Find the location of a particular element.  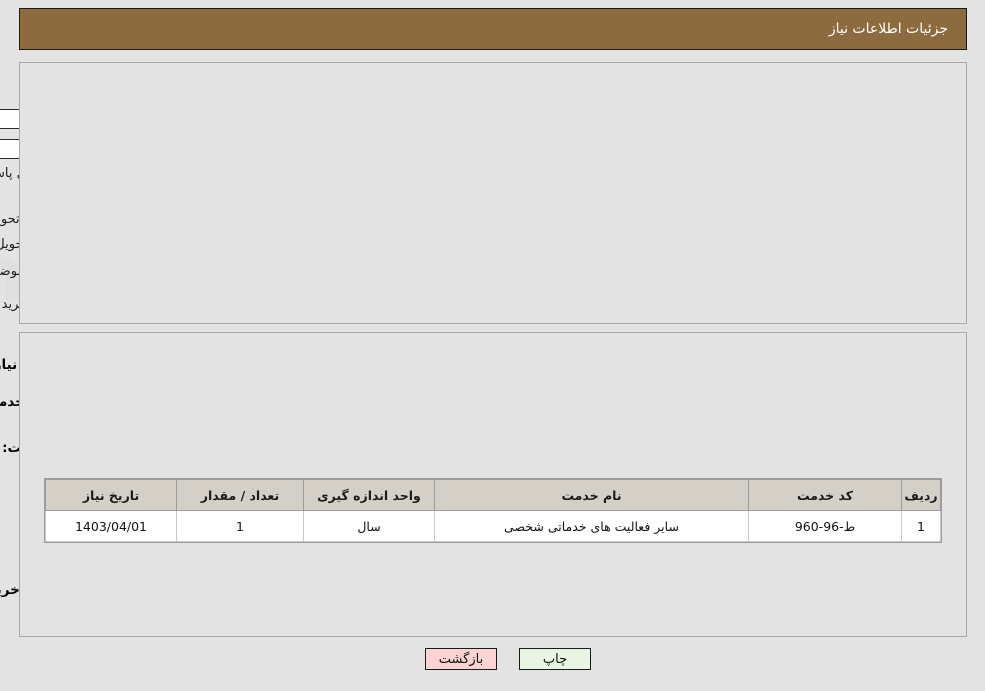

column-header-index: ردیف is located at coordinates (921, 495).